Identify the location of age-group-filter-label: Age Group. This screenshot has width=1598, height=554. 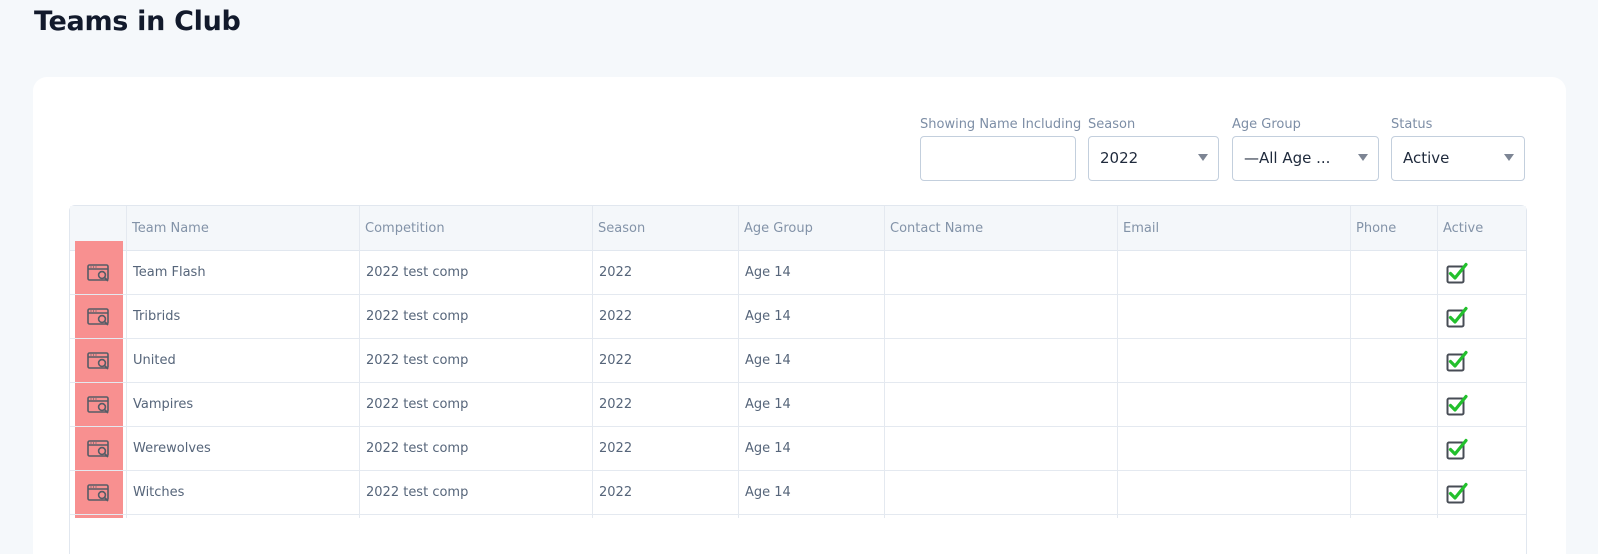
(1266, 124).